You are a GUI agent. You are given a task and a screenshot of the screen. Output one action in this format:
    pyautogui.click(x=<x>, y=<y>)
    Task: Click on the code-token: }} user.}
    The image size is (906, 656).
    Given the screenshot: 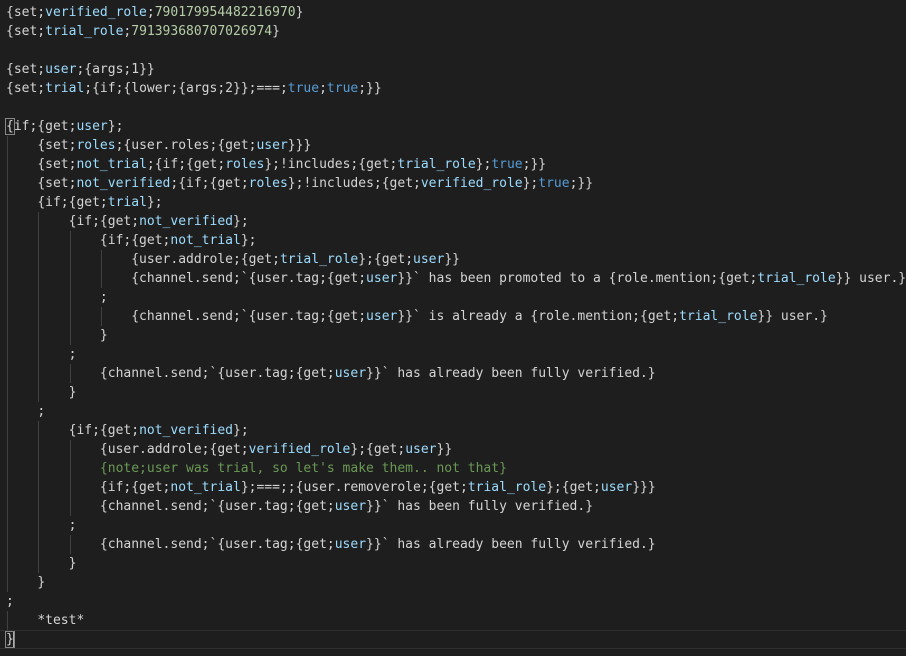 What is the action you would take?
    pyautogui.click(x=870, y=278)
    